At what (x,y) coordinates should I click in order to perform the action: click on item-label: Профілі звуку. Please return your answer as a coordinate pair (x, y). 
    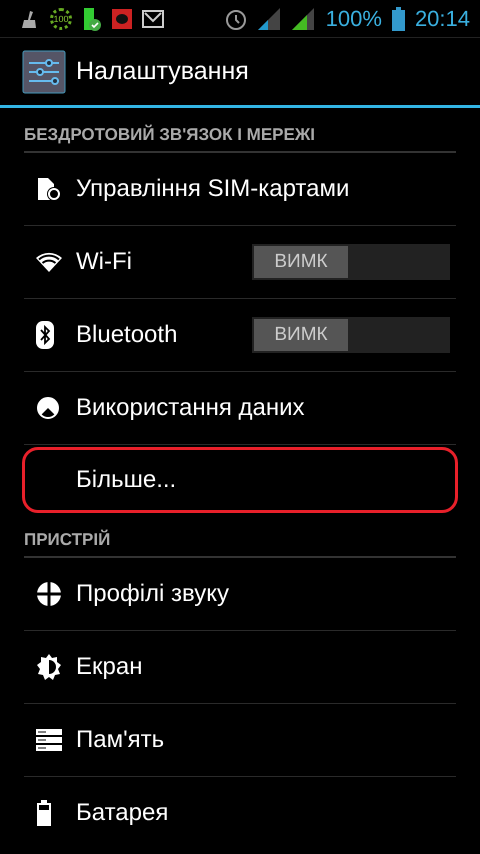
    Looking at the image, I should click on (153, 594).